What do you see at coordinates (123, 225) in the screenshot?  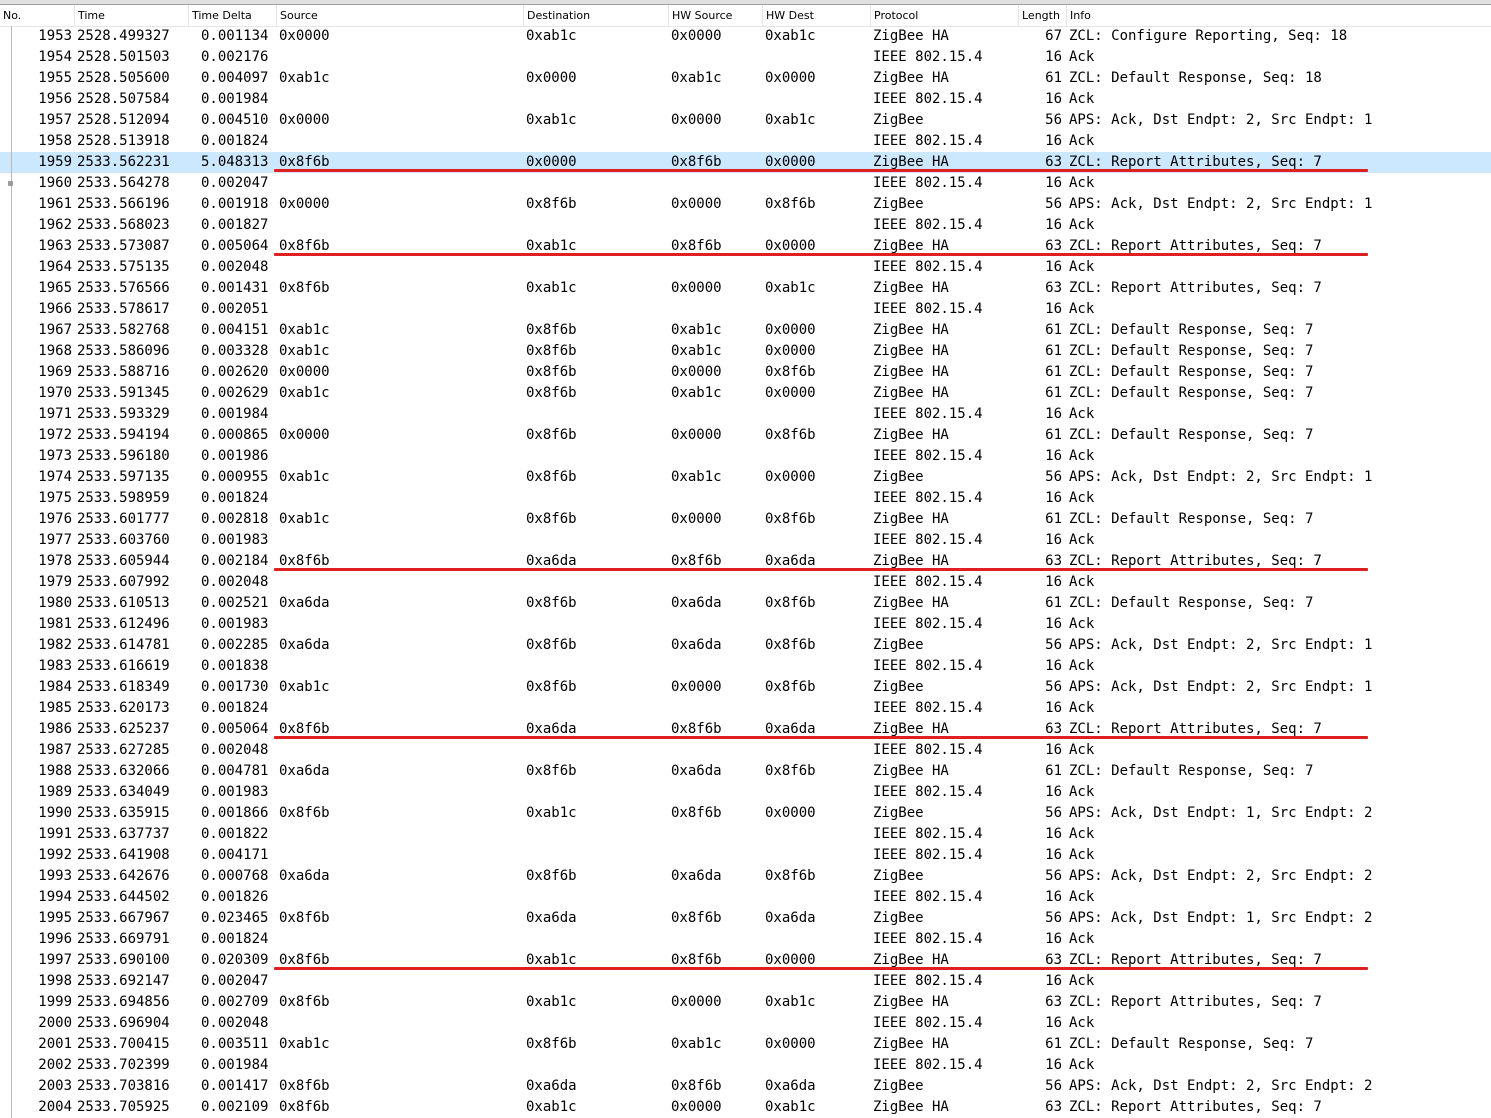 I see `packet-time: 2533.568023` at bounding box center [123, 225].